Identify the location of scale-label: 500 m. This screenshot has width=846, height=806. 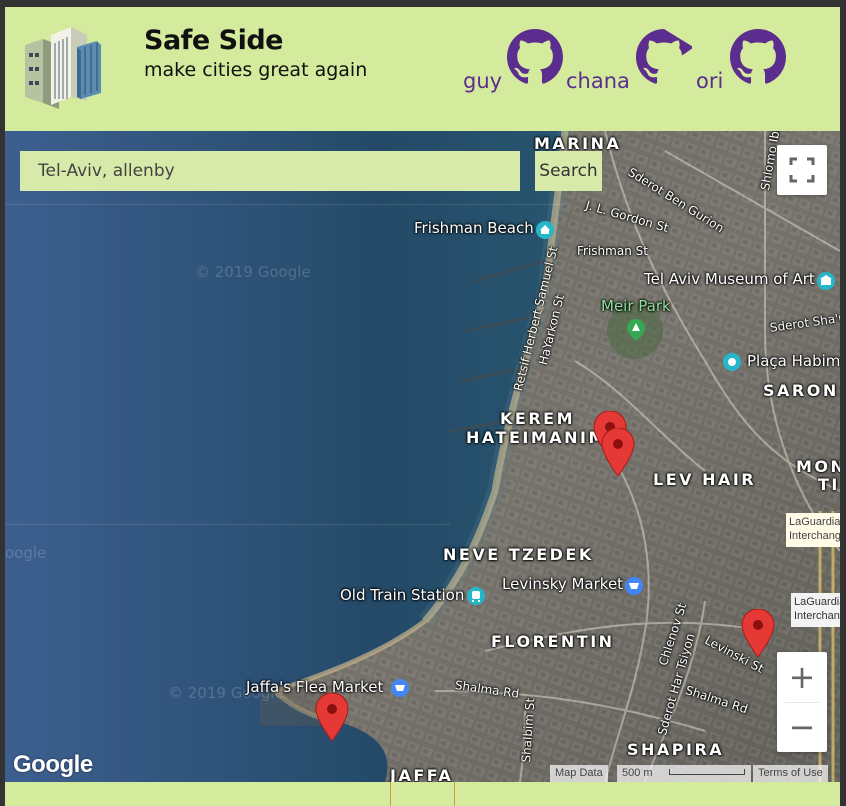
(637, 773).